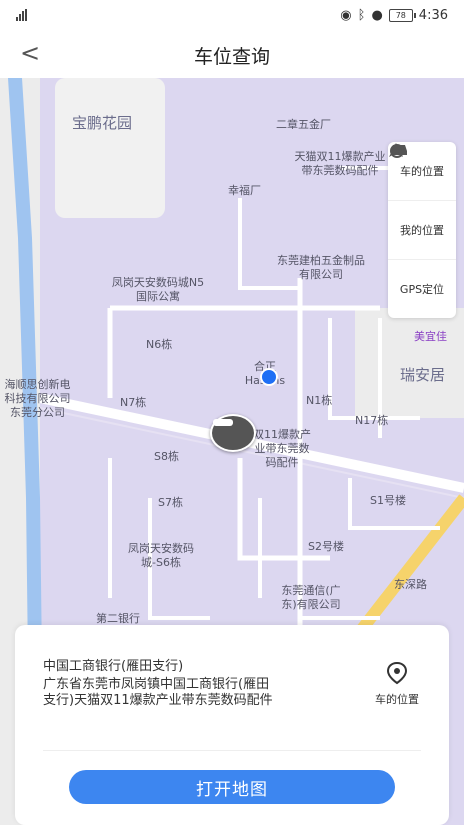 The image size is (464, 825). What do you see at coordinates (397, 673) in the screenshot?
I see `map-pin-icon` at bounding box center [397, 673].